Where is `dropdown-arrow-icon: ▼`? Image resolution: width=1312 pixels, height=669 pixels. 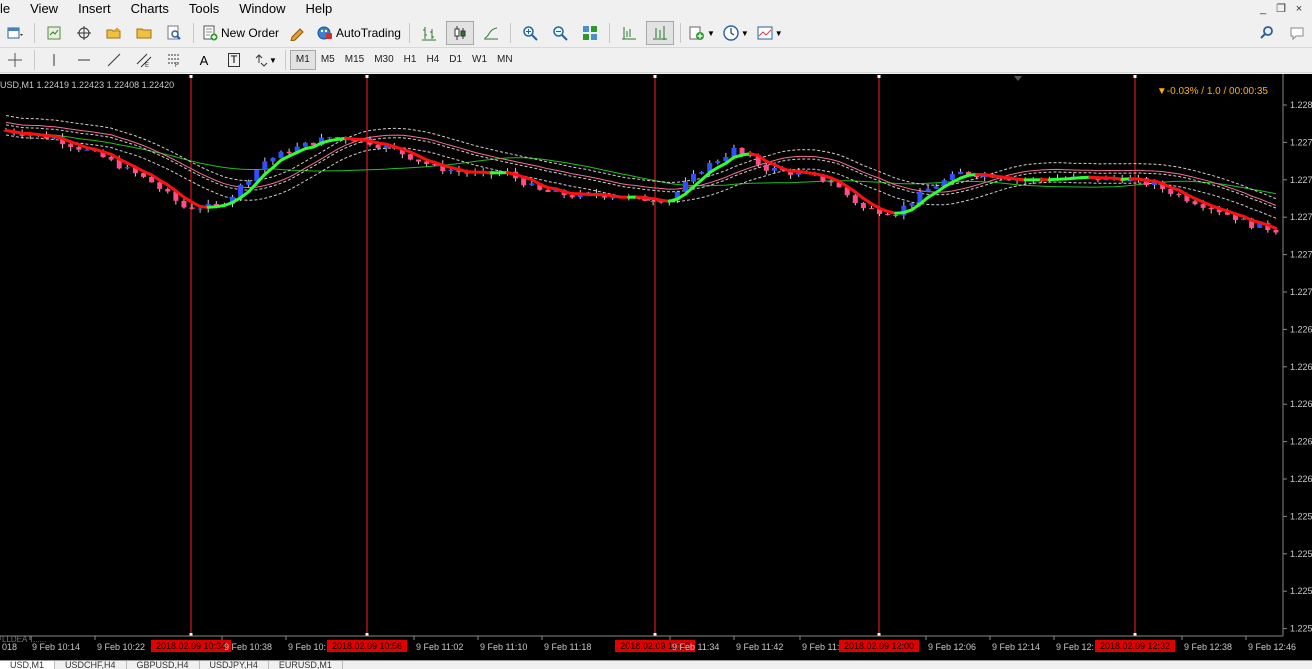
dropdown-arrow-icon: ▼ is located at coordinates (779, 33).